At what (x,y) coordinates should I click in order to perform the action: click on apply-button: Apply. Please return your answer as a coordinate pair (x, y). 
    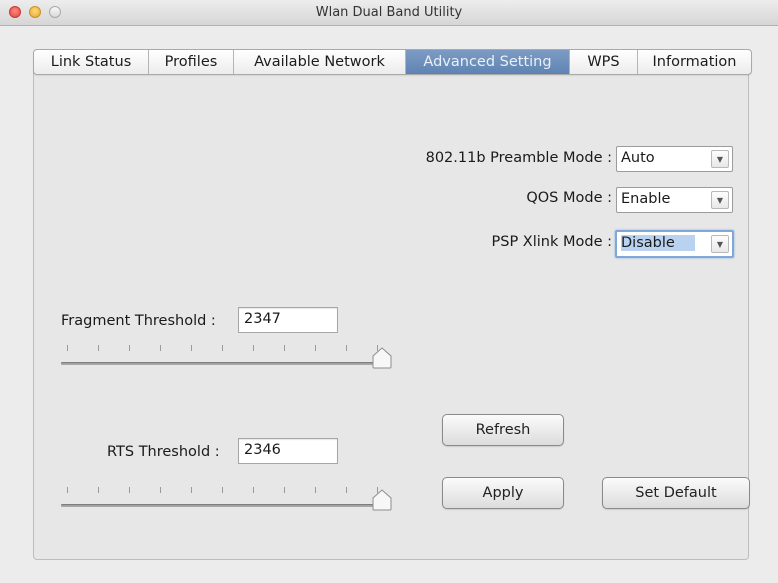
    Looking at the image, I should click on (503, 493).